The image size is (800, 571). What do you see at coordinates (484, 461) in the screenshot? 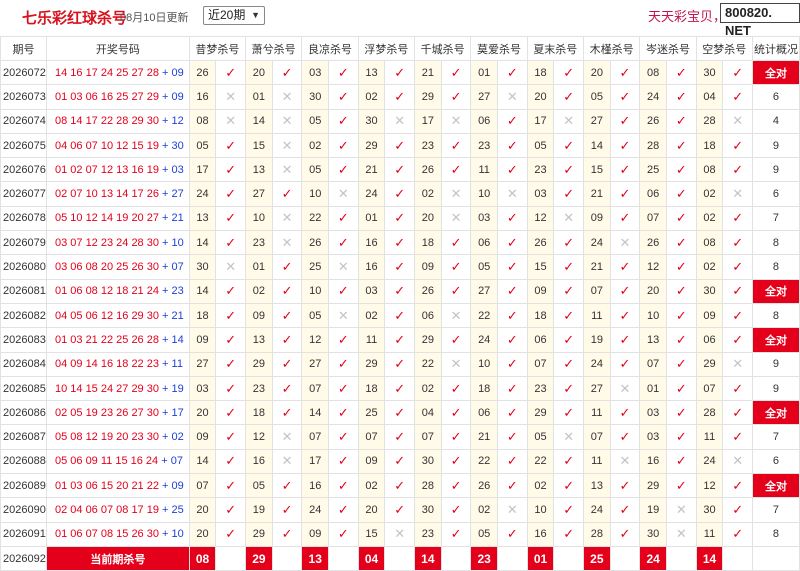
I see `kill-number-cell: 22` at bounding box center [484, 461].